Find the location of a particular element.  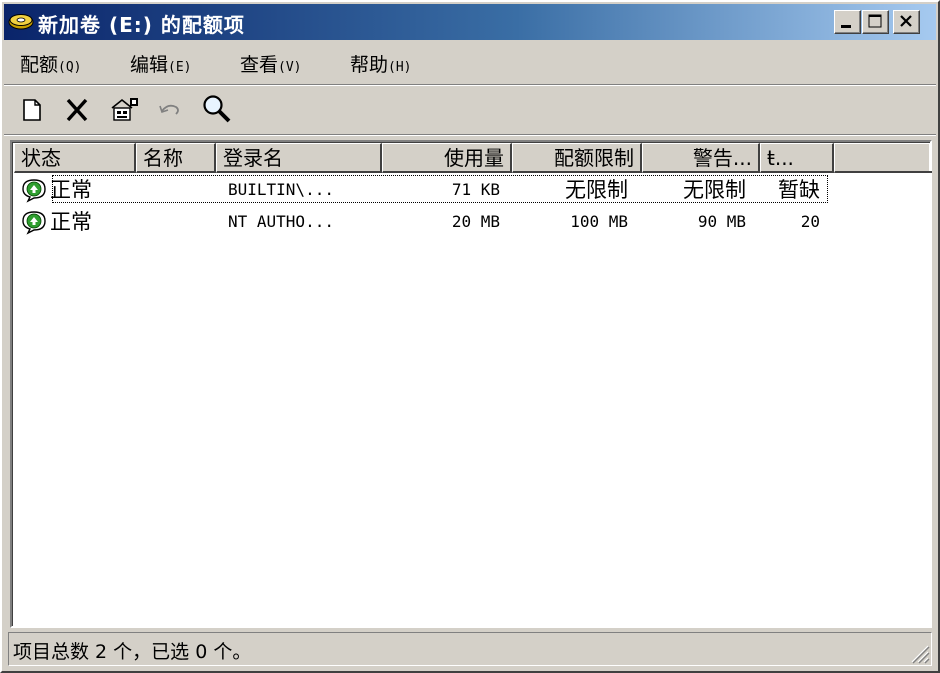

row-warning: 无限制 is located at coordinates (714, 190).